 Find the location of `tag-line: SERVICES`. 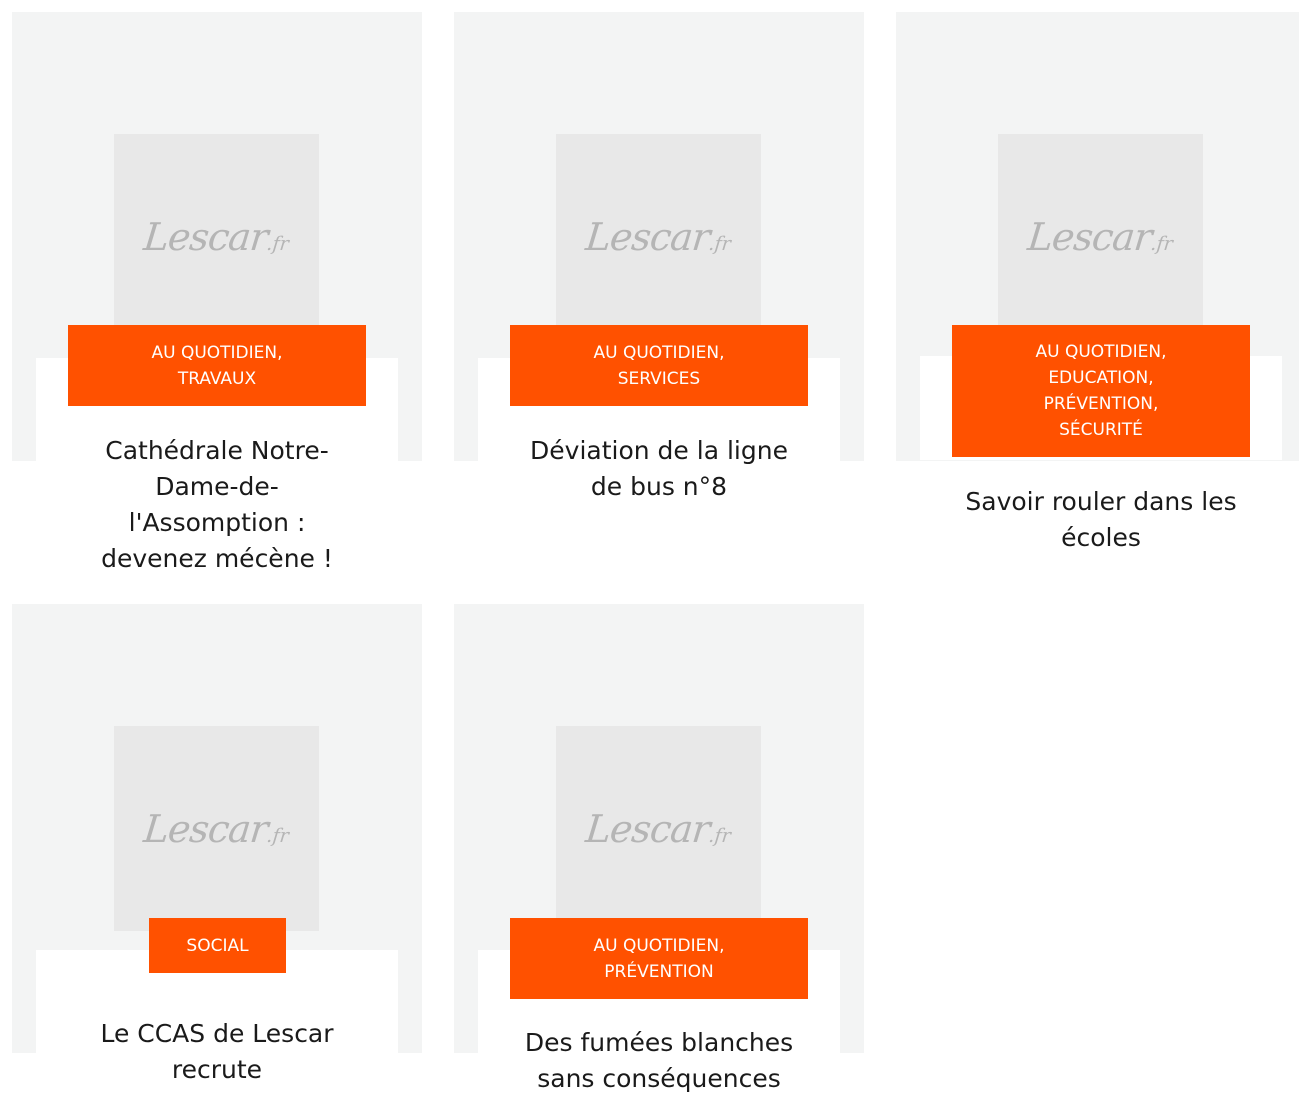

tag-line: SERVICES is located at coordinates (659, 378).